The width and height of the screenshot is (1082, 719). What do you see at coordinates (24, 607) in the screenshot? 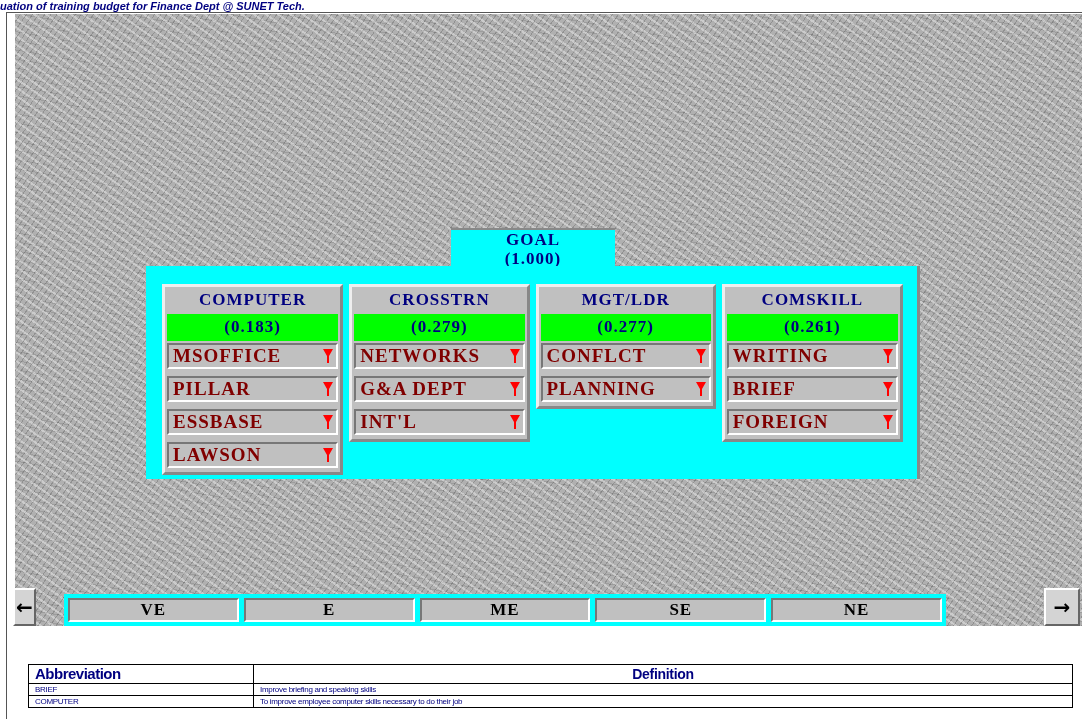
I see `previous-button: ←` at bounding box center [24, 607].